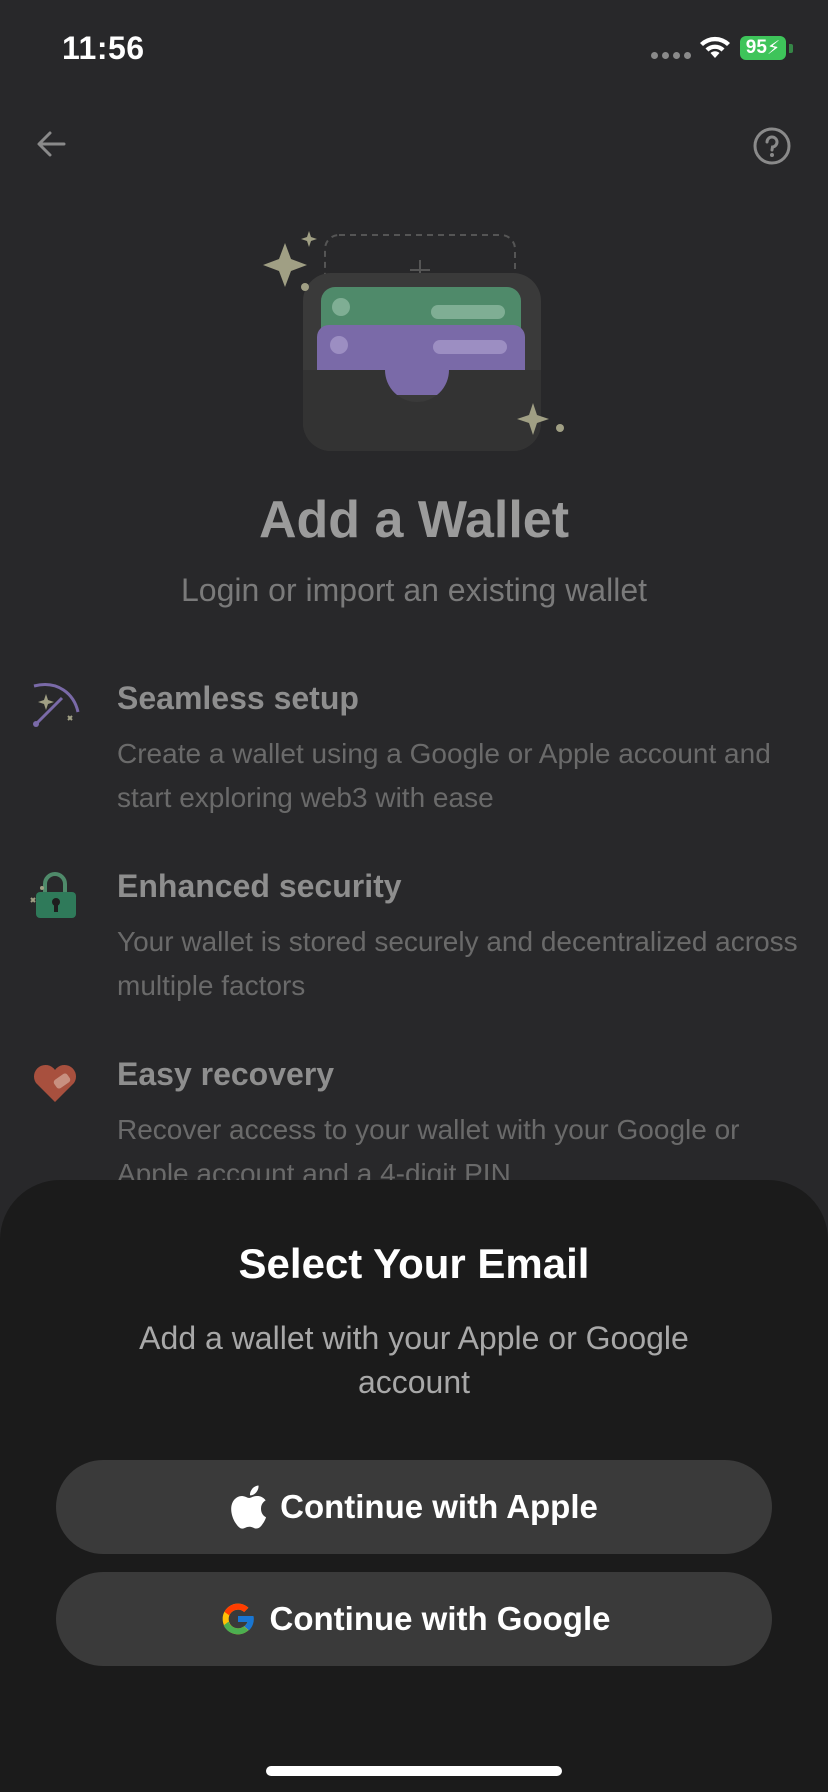 The width and height of the screenshot is (828, 1792). What do you see at coordinates (53, 895) in the screenshot?
I see `lock-icon` at bounding box center [53, 895].